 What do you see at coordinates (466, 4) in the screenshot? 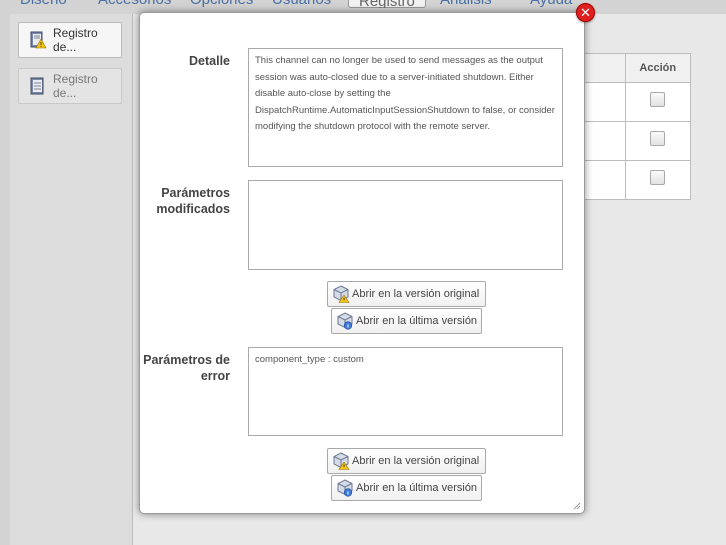
I see `tab-analisis: Análisis` at bounding box center [466, 4].